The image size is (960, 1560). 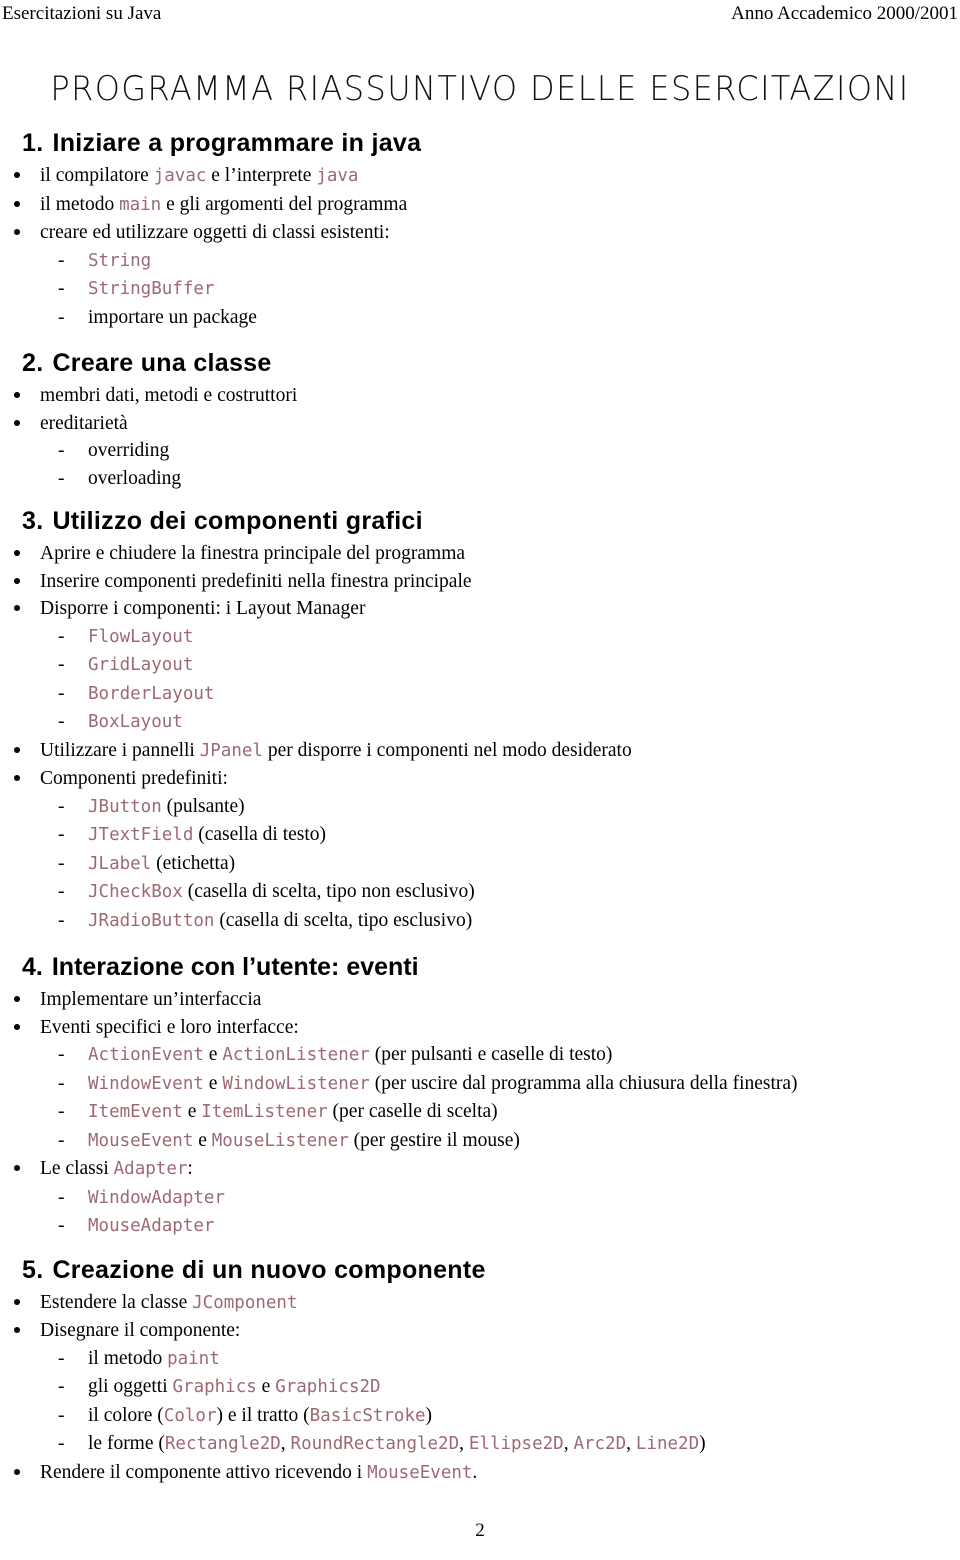 I want to click on text-run: ., so click(x=475, y=1472).